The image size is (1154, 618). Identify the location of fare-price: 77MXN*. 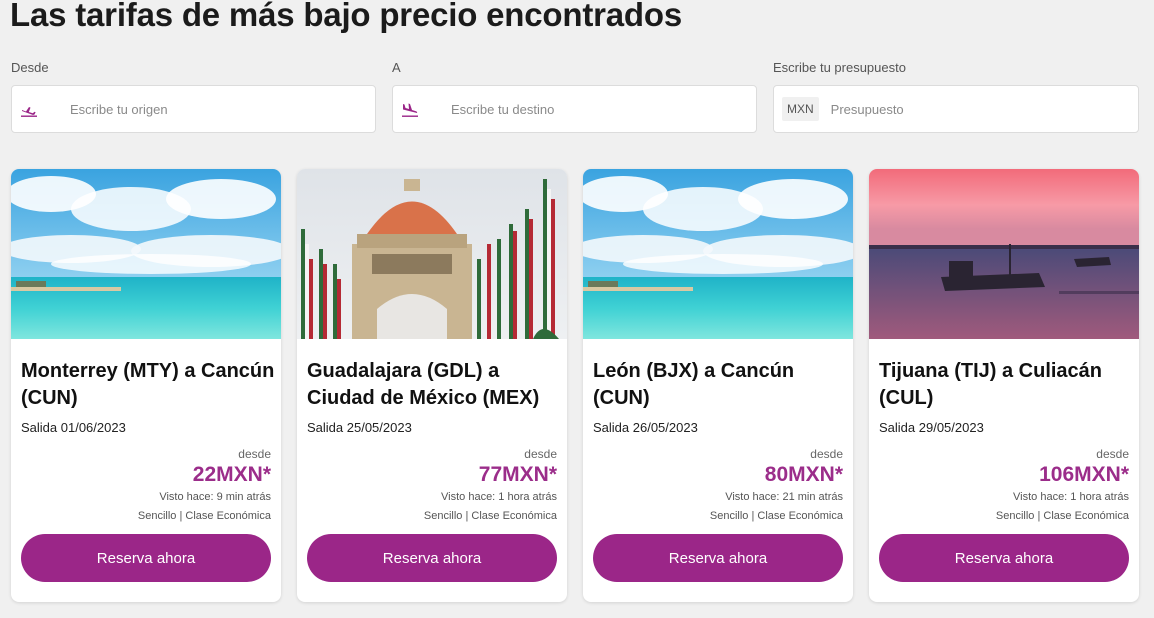
(517, 474).